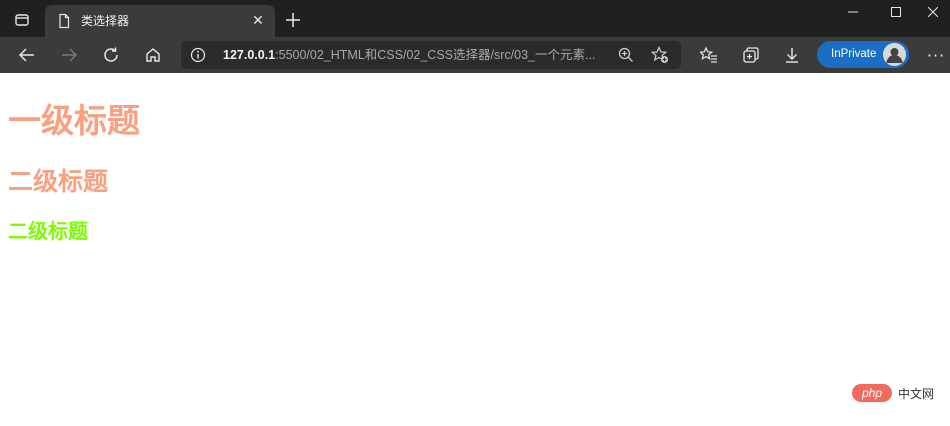 The image size is (950, 426). I want to click on close-window-button, so click(933, 12).